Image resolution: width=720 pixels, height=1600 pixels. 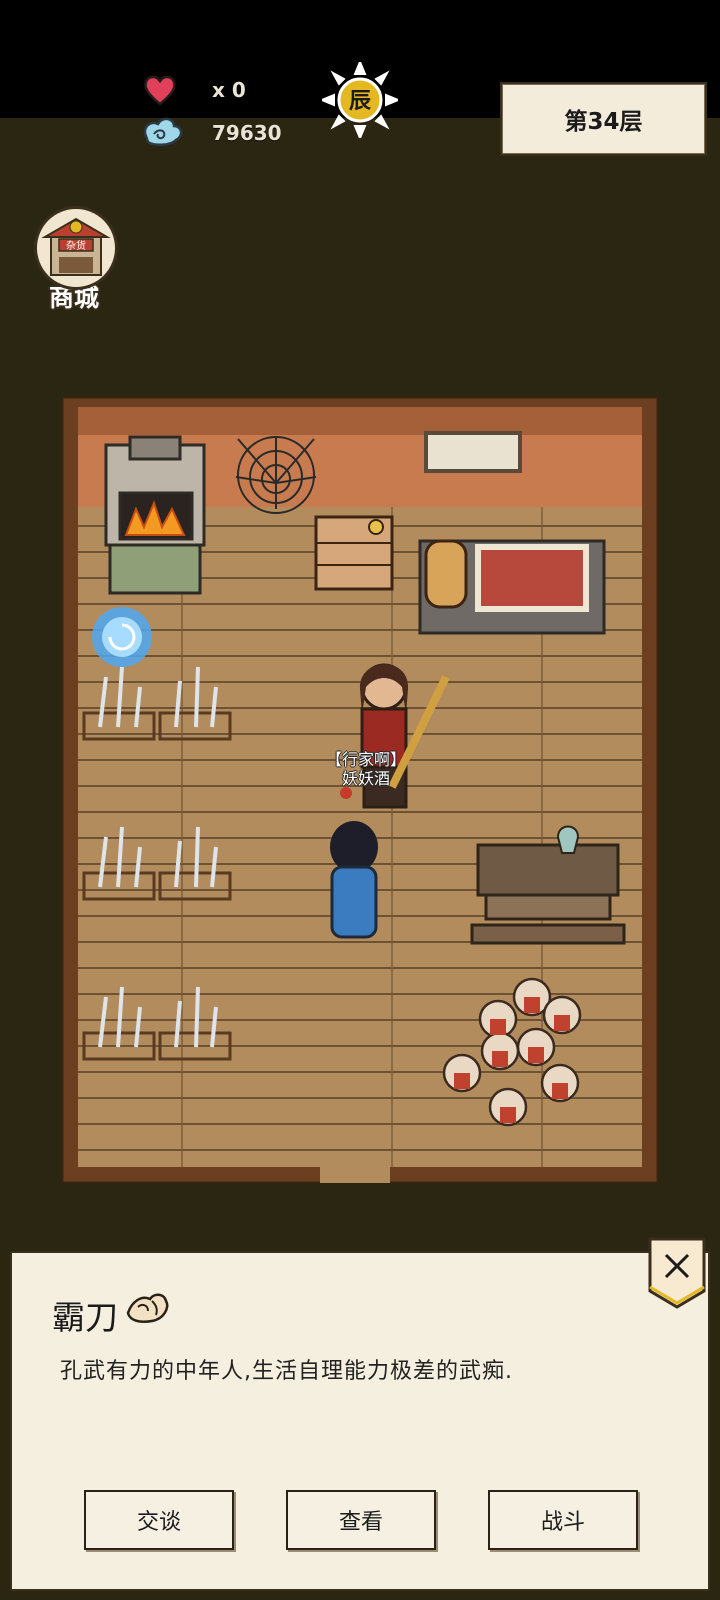 I want to click on floor-indicator: 第34层, so click(x=603, y=119).